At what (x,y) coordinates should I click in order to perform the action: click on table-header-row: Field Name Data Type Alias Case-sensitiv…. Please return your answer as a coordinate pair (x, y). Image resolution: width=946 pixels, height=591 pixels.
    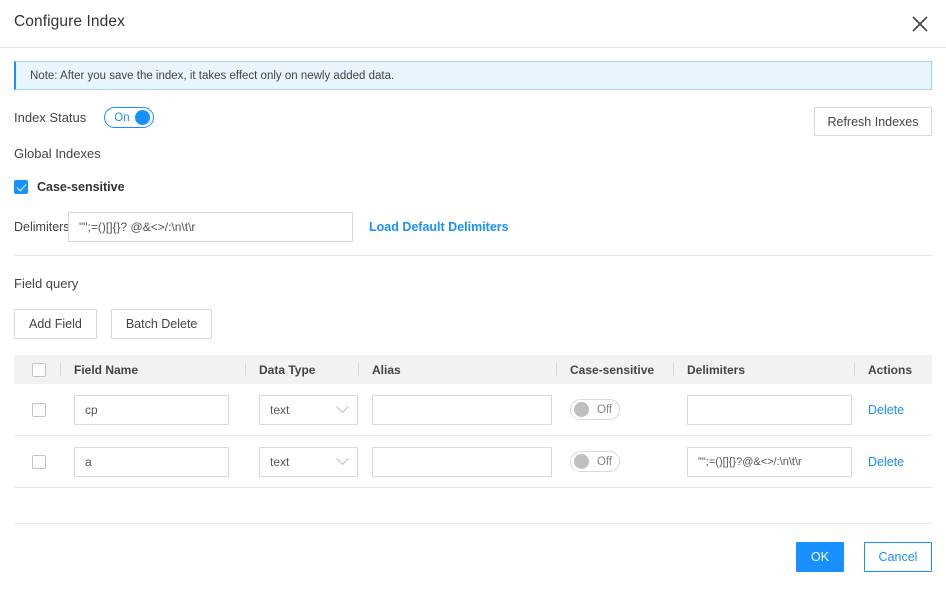
    Looking at the image, I should click on (473, 369).